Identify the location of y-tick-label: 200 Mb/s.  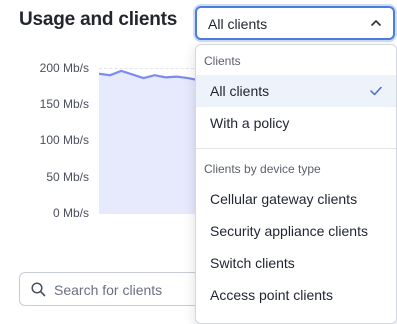
(64, 68).